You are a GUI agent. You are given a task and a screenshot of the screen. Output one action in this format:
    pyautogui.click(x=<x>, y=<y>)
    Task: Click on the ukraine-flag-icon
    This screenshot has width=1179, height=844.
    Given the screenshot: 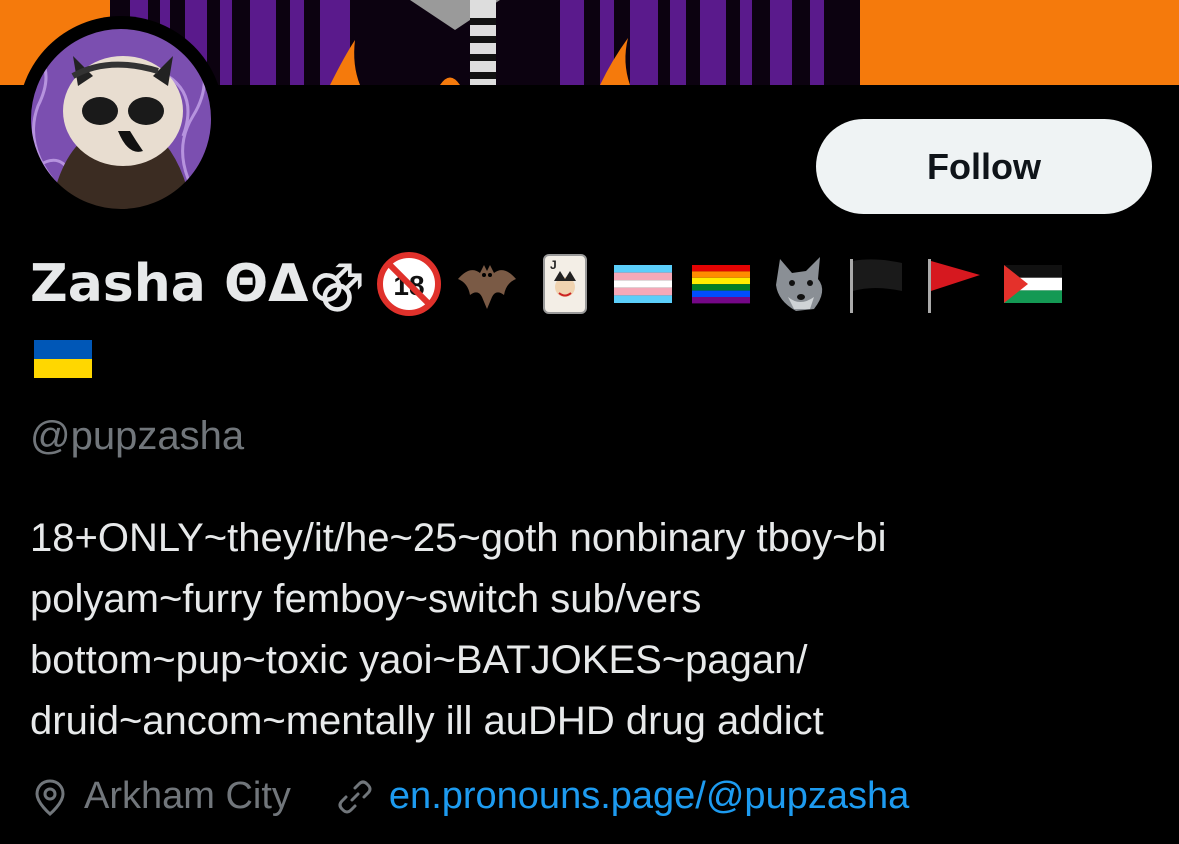 What is the action you would take?
    pyautogui.click(x=63, y=359)
    